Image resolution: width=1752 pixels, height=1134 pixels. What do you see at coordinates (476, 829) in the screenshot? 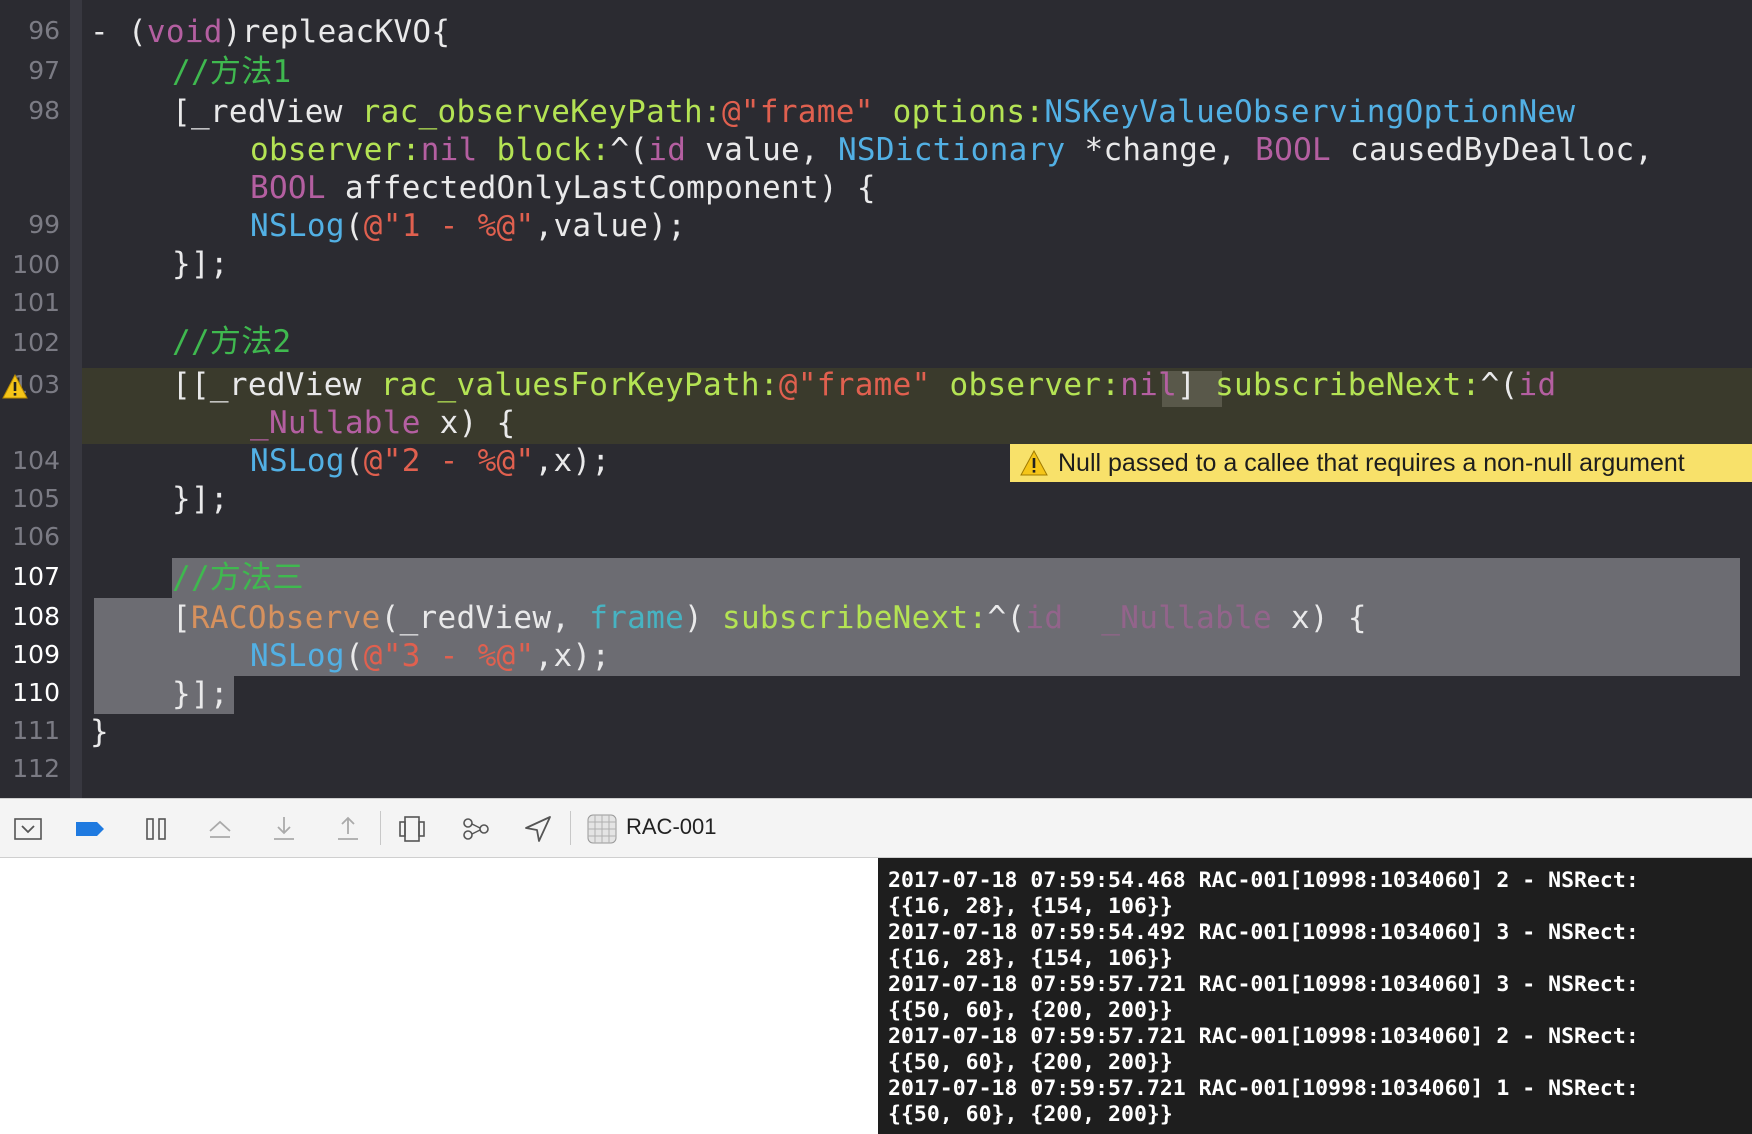
I see `memory-graph-icon` at bounding box center [476, 829].